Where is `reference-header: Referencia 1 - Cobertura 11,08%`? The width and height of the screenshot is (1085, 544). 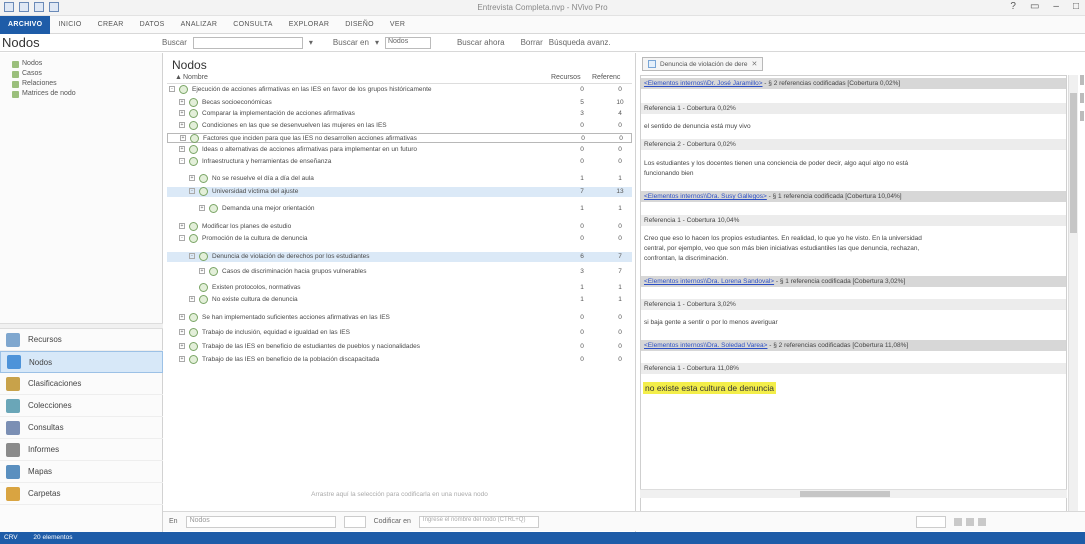 reference-header: Referencia 1 - Cobertura 11,08% is located at coordinates (853, 368).